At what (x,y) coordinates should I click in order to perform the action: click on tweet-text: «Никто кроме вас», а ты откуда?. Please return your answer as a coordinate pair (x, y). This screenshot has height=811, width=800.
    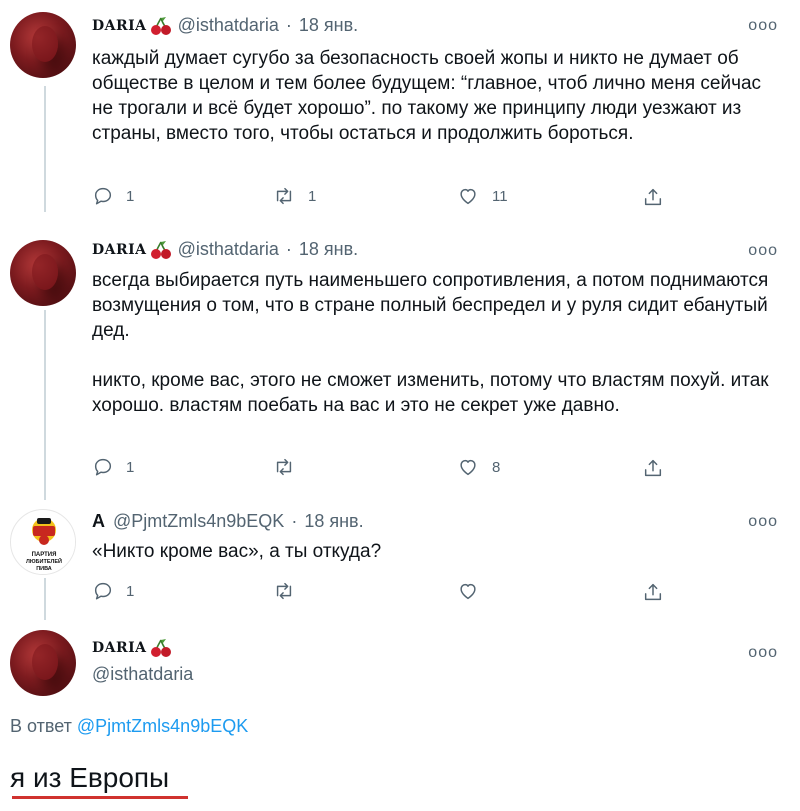
    Looking at the image, I should click on (237, 551).